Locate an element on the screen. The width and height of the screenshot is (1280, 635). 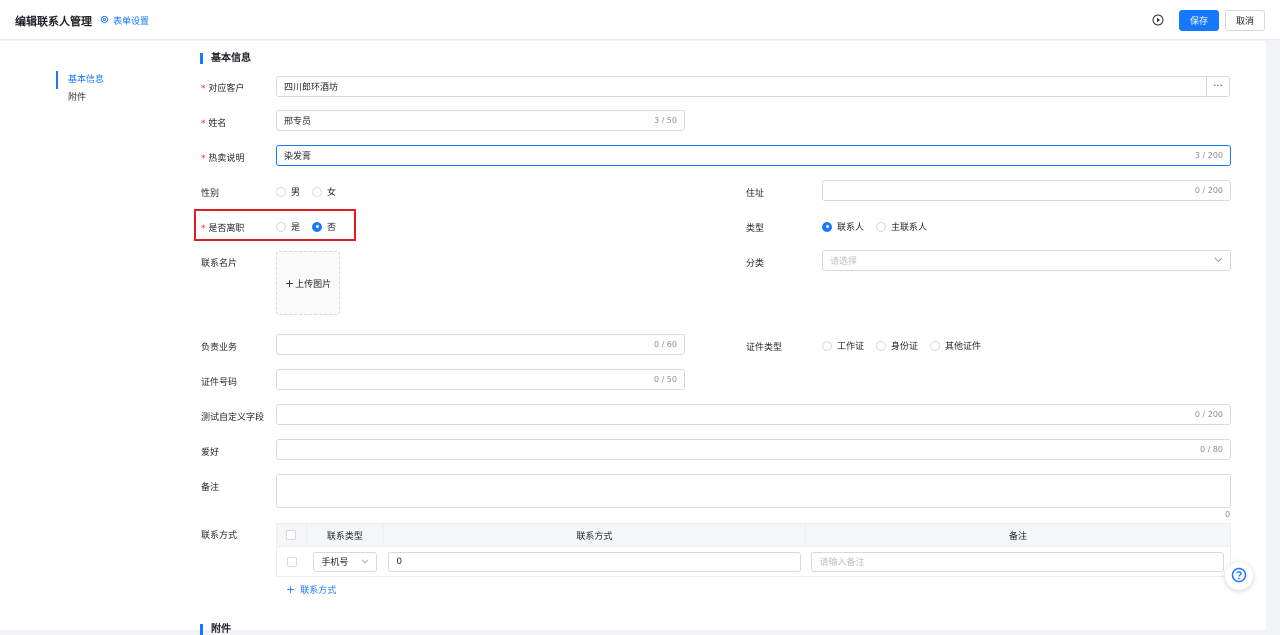
contact-label: 联系方式 is located at coordinates (219, 536).